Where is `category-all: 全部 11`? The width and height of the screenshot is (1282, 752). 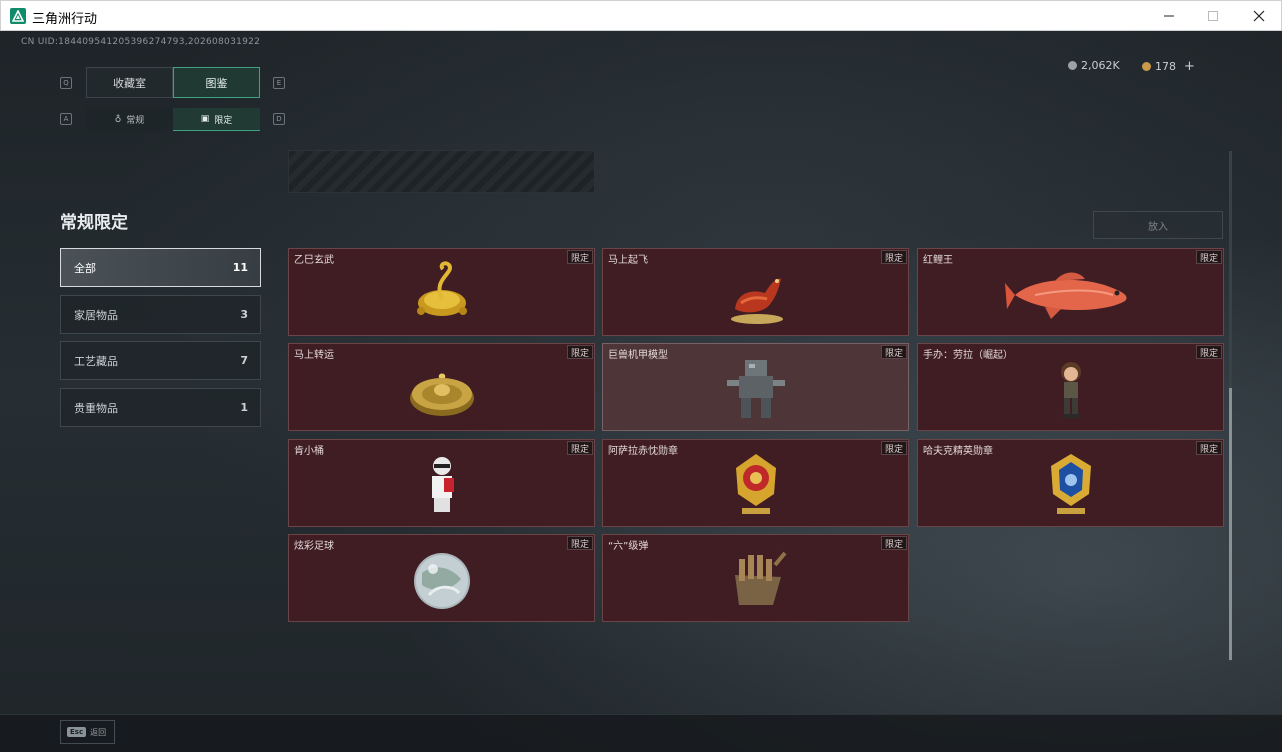
category-all: 全部 11 is located at coordinates (160, 267).